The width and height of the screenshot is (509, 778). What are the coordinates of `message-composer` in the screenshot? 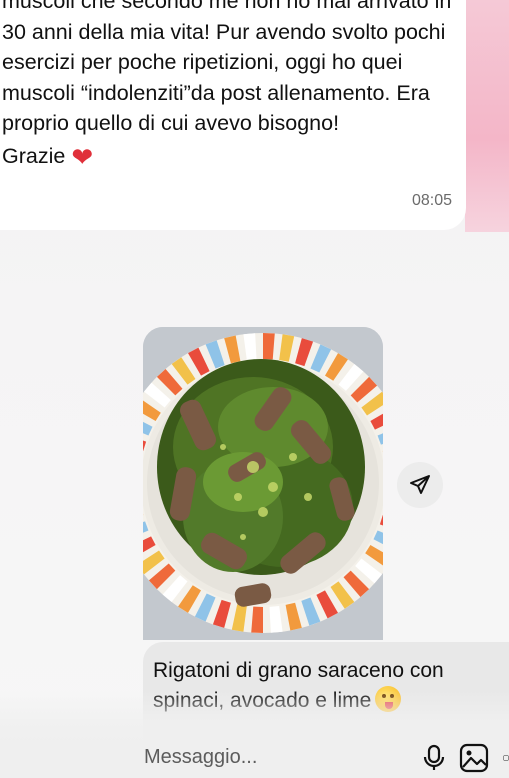 It's located at (318, 757).